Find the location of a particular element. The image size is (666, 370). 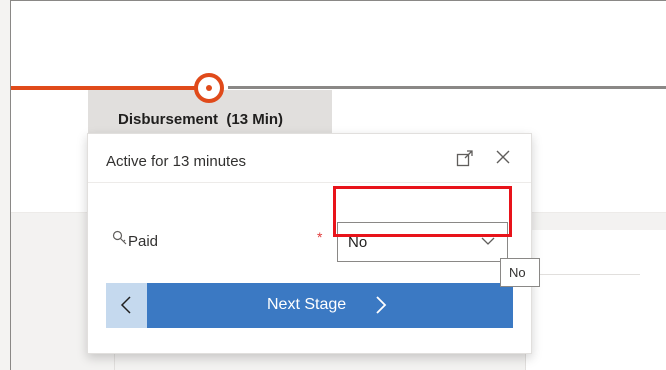

pending-stage-line is located at coordinates (447, 87).